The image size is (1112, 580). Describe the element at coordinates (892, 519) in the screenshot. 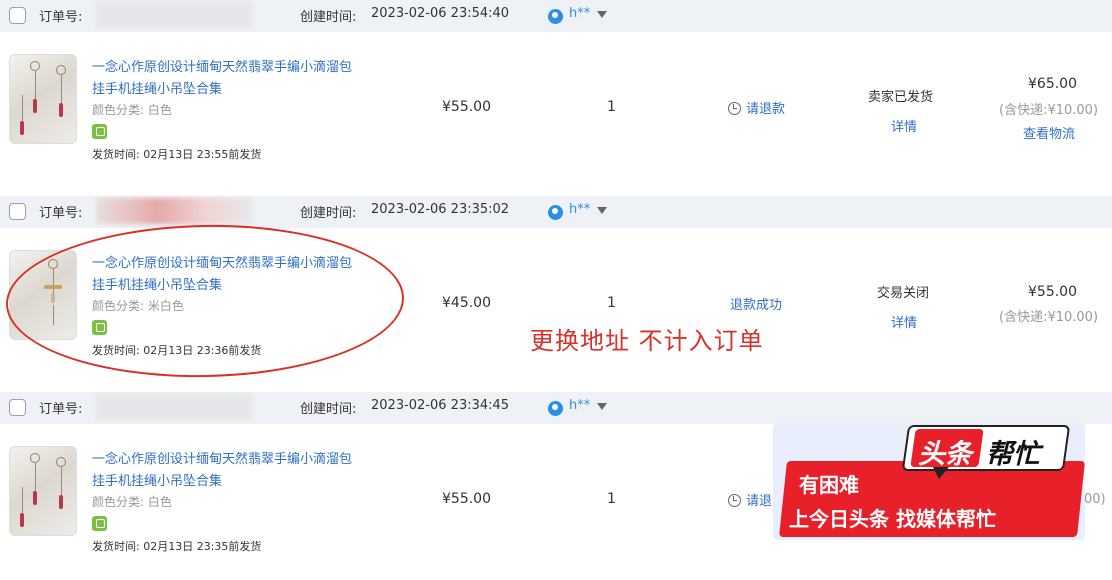

I see `promo-line2: 上今日头条 找媒体帮忙` at that location.